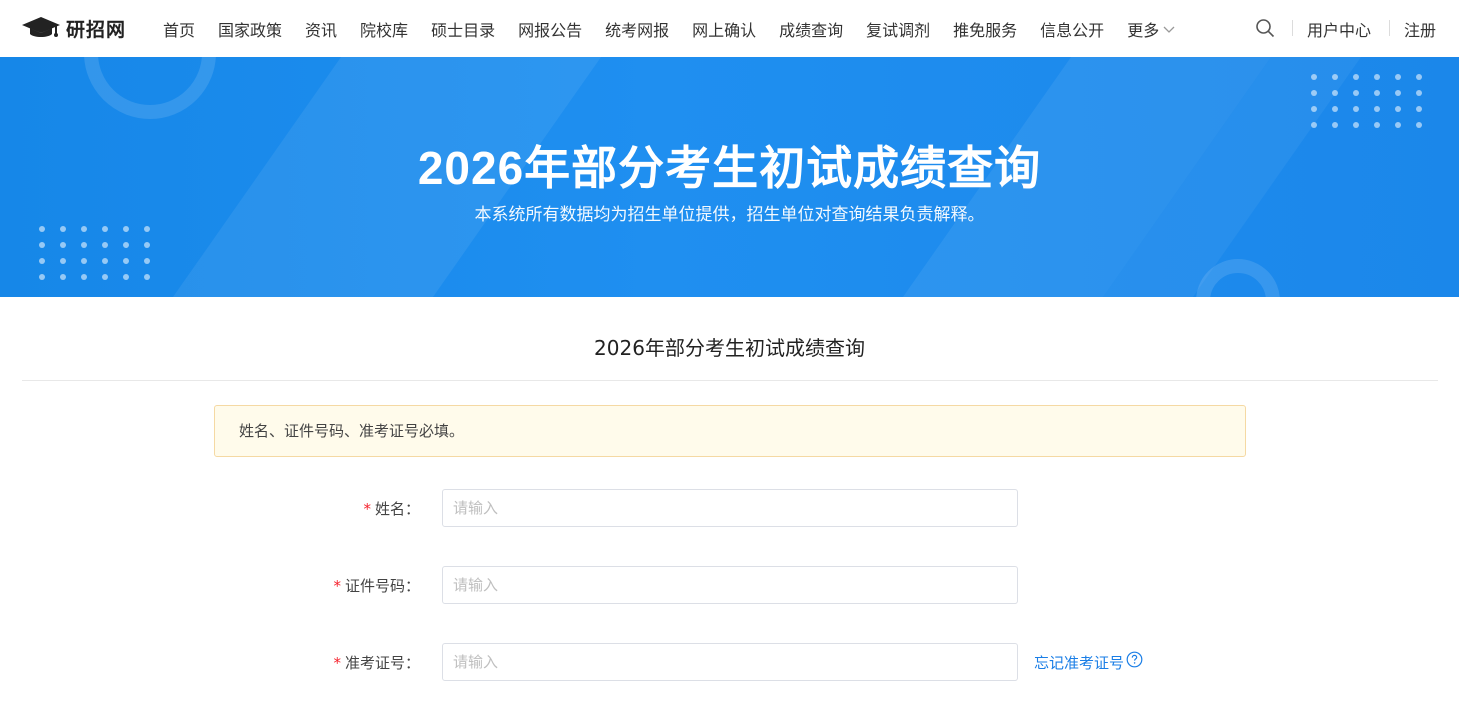 This screenshot has height=705, width=1459. What do you see at coordinates (811, 29) in the screenshot?
I see `nav-item-scores: 成绩查询` at bounding box center [811, 29].